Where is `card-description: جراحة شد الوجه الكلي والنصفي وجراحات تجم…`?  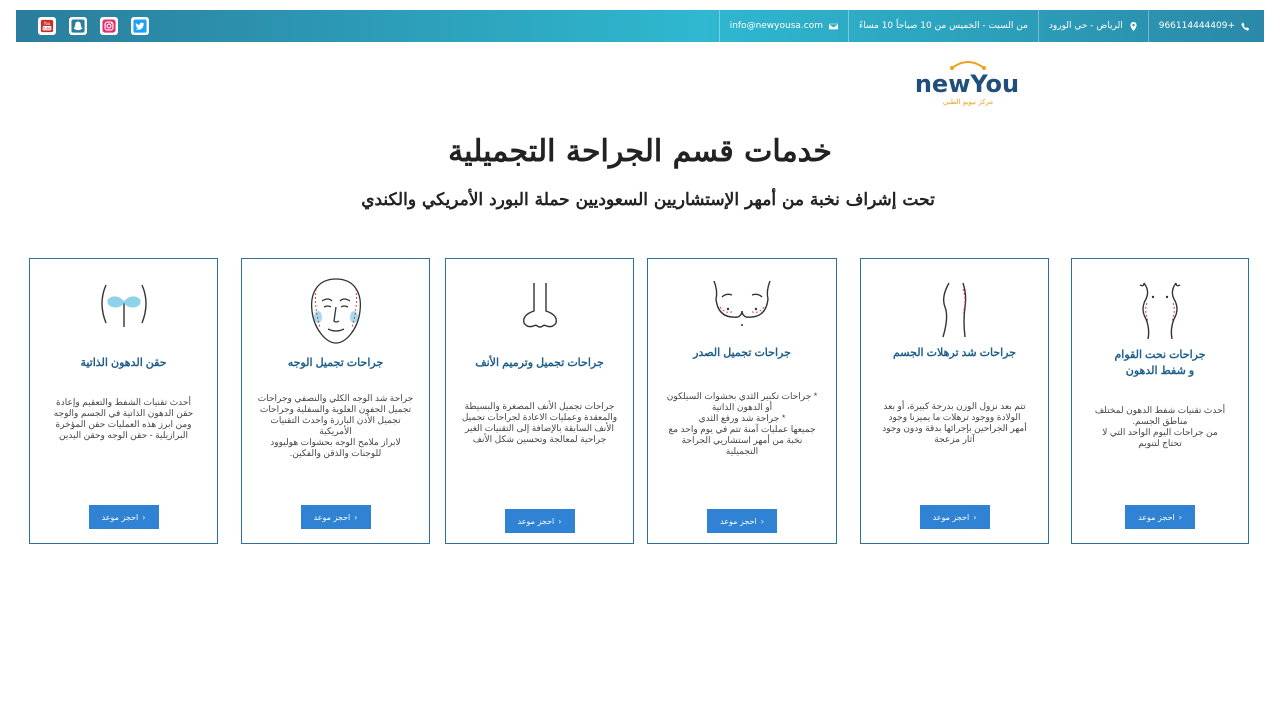 card-description: جراحة شد الوجه الكلي والنصفي وجراحات تجم… is located at coordinates (335, 425).